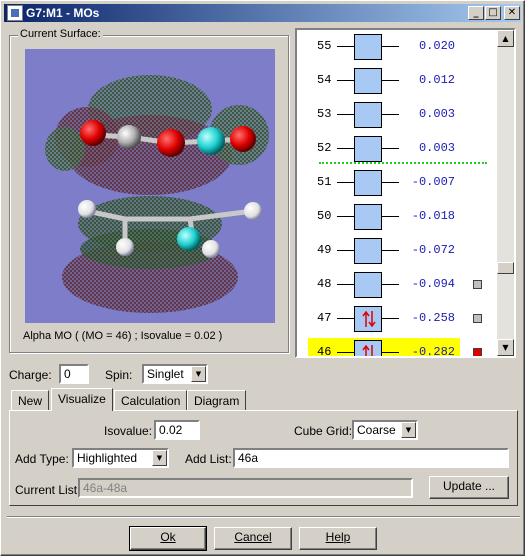 This screenshot has height=556, width=525. Describe the element at coordinates (396, 47) in the screenshot. I see `mo-row: 55 0.020` at that location.